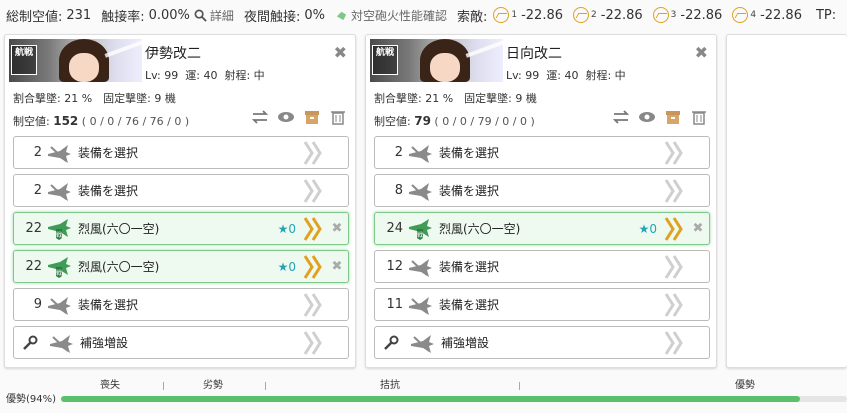 This screenshot has width=847, height=413. I want to click on equipment-slot: 8 装備を選択, so click(542, 190).